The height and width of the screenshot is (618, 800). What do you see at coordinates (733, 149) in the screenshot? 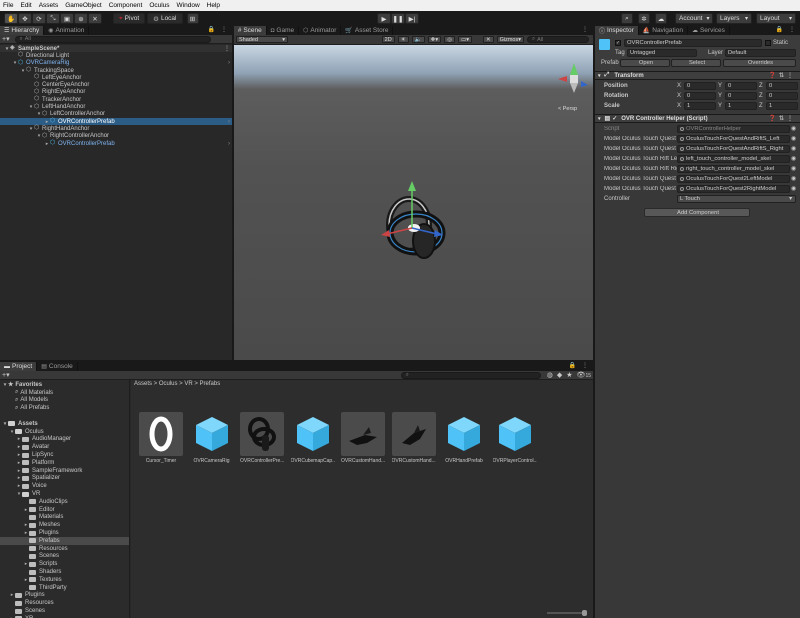
I see `model-field-1-field: OculusTouchForQuestAndRiftS_Right` at bounding box center [733, 149].